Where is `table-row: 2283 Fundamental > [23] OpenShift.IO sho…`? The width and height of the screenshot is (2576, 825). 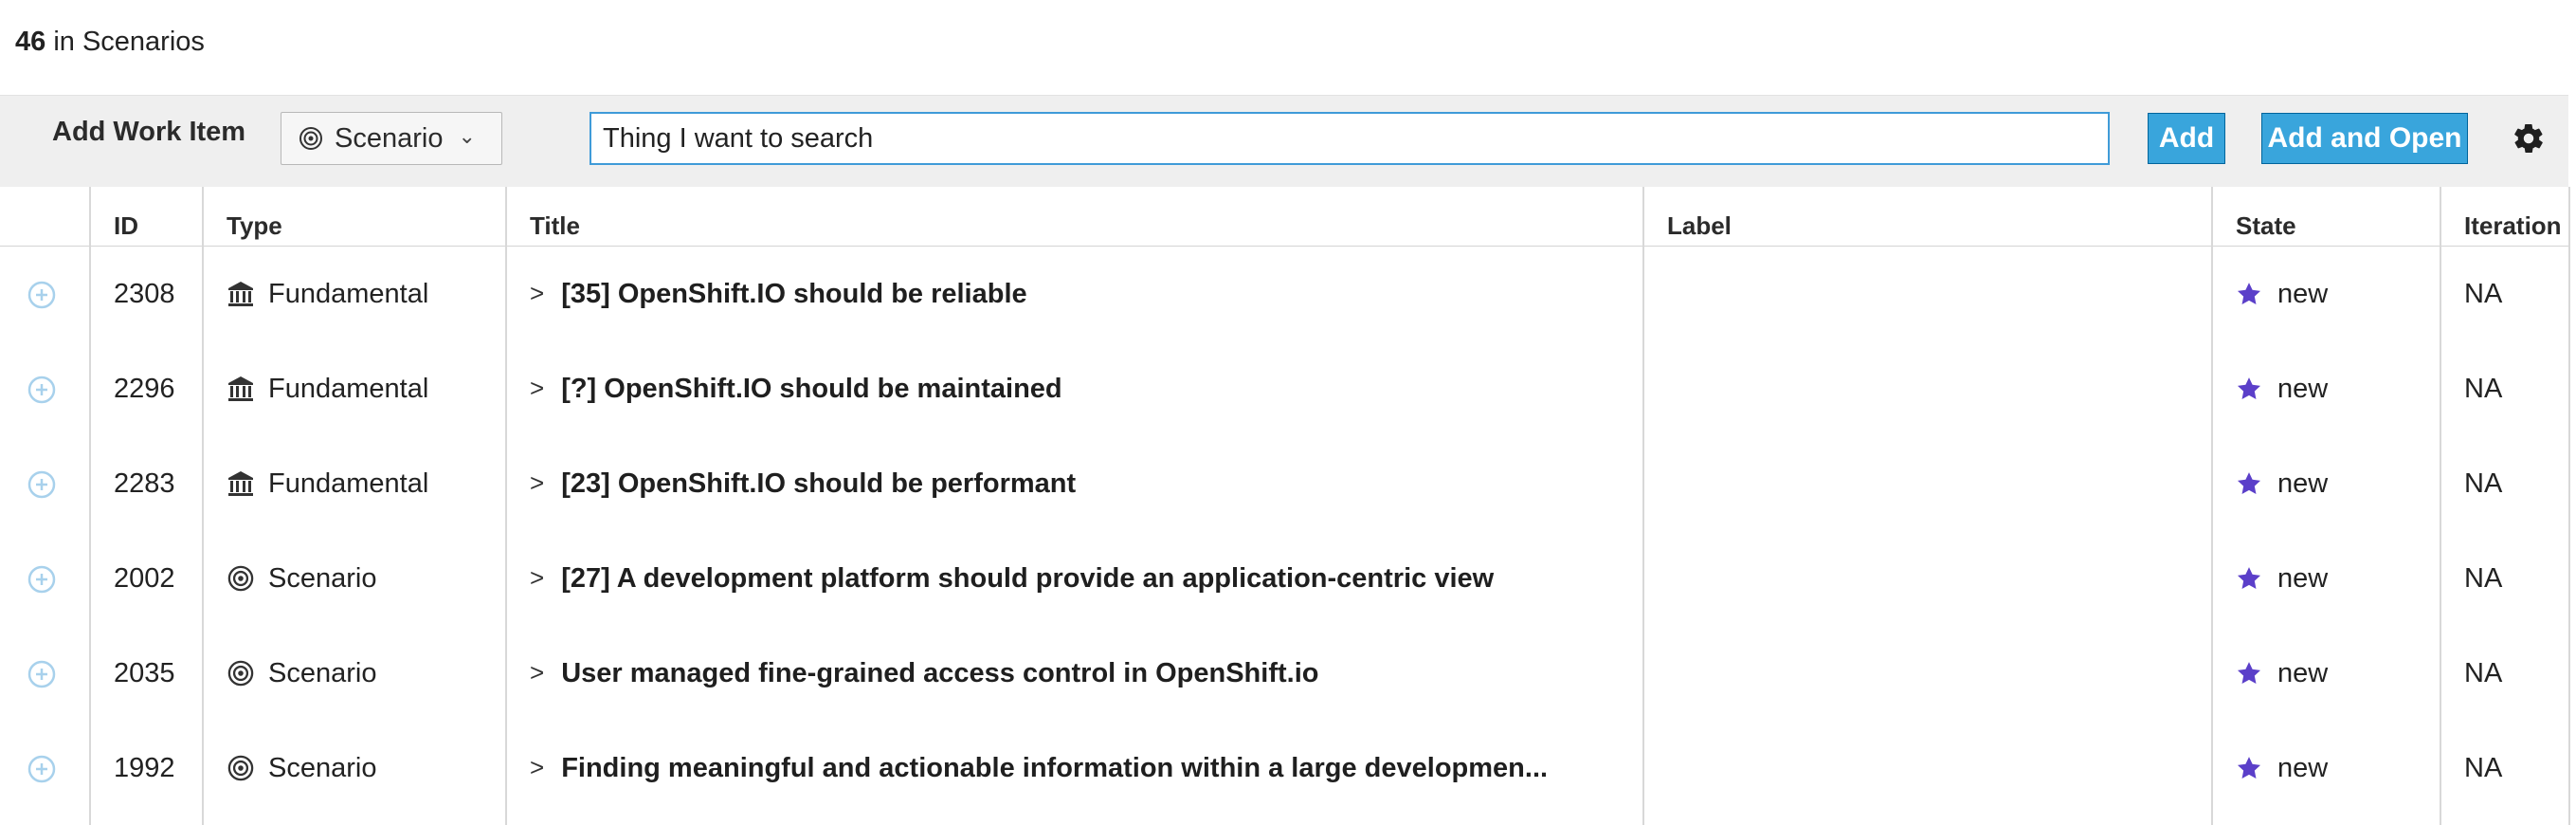 table-row: 2283 Fundamental > [23] OpenShift.IO sho… is located at coordinates (1284, 483).